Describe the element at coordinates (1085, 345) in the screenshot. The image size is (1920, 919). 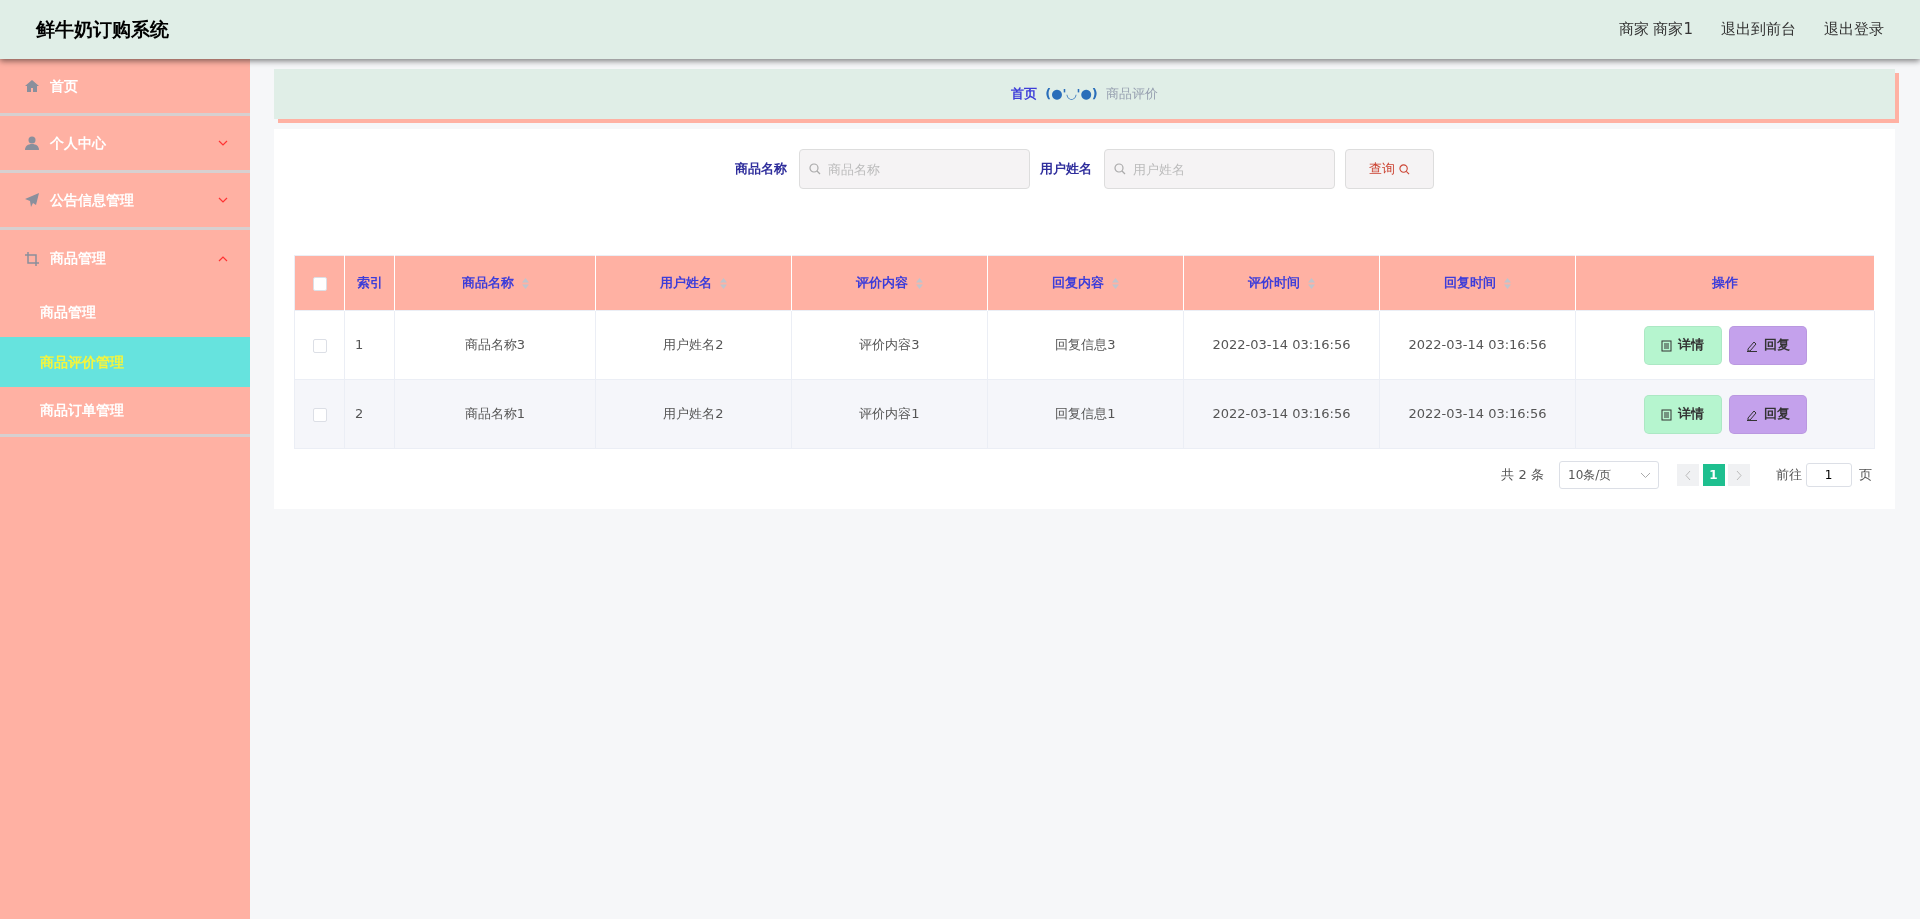
I see `table-cell: 回复信息3` at that location.